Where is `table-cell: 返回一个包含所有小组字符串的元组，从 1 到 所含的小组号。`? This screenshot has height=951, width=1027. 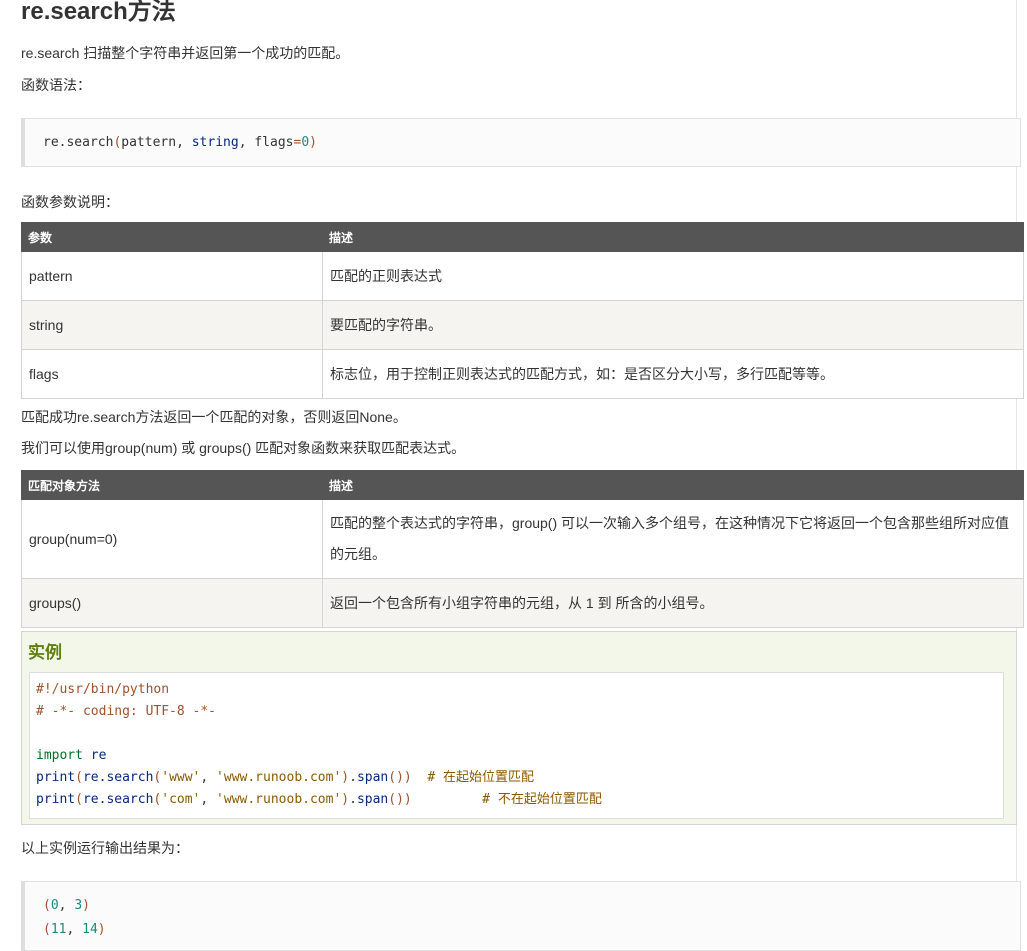 table-cell: 返回一个包含所有小组字符串的元组，从 1 到 所含的小组号。 is located at coordinates (673, 603).